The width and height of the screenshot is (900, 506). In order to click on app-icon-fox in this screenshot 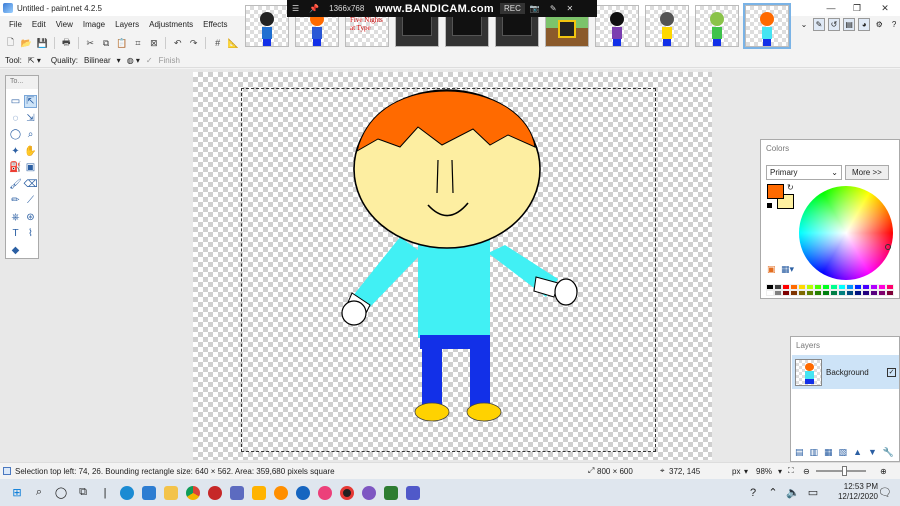, I will do `click(281, 493)`.